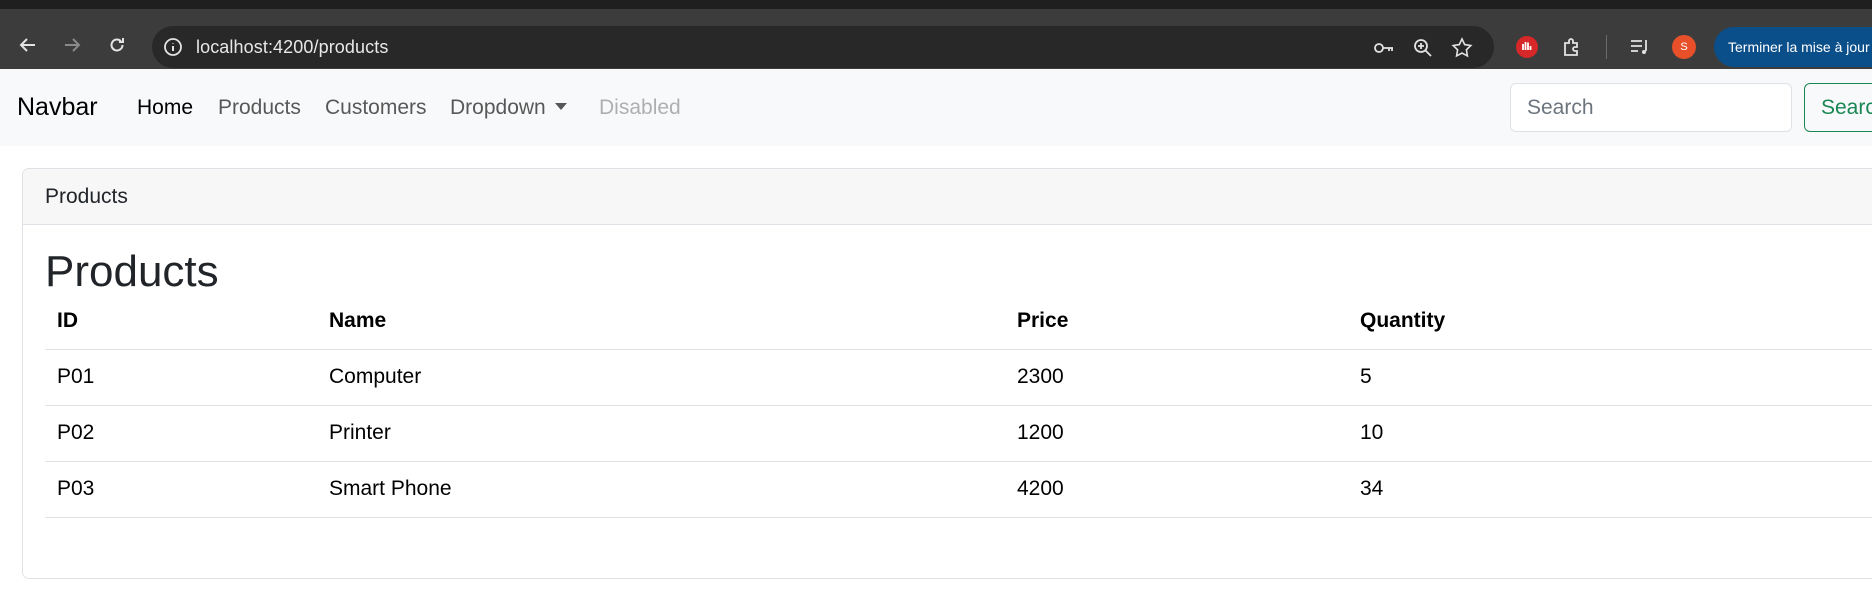  I want to click on column-header-price: Price, so click(1043, 320).